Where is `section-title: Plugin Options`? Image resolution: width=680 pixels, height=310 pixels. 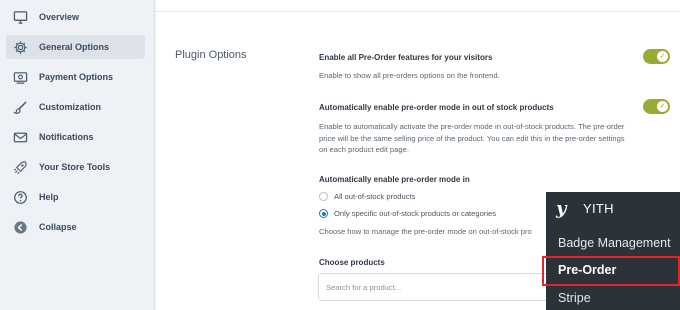
section-title: Plugin Options is located at coordinates (211, 55).